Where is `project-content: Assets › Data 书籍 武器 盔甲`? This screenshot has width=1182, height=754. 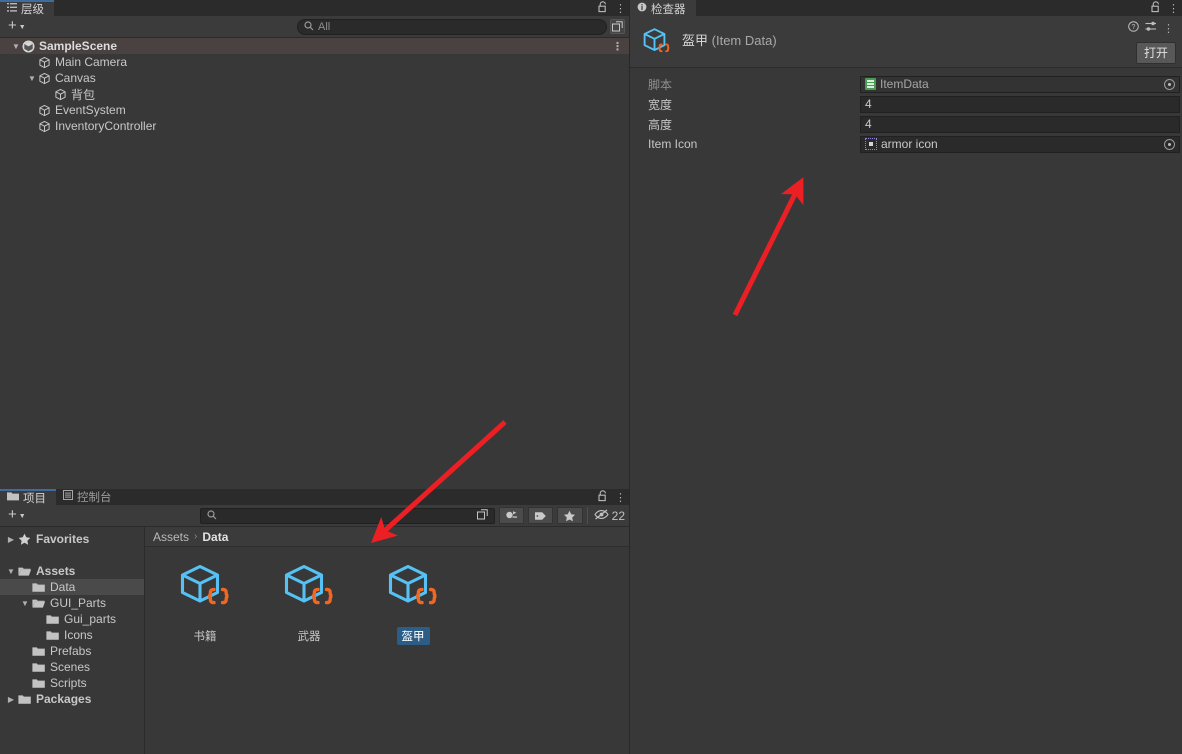 project-content: Assets › Data 书籍 武器 盔甲 is located at coordinates (387, 640).